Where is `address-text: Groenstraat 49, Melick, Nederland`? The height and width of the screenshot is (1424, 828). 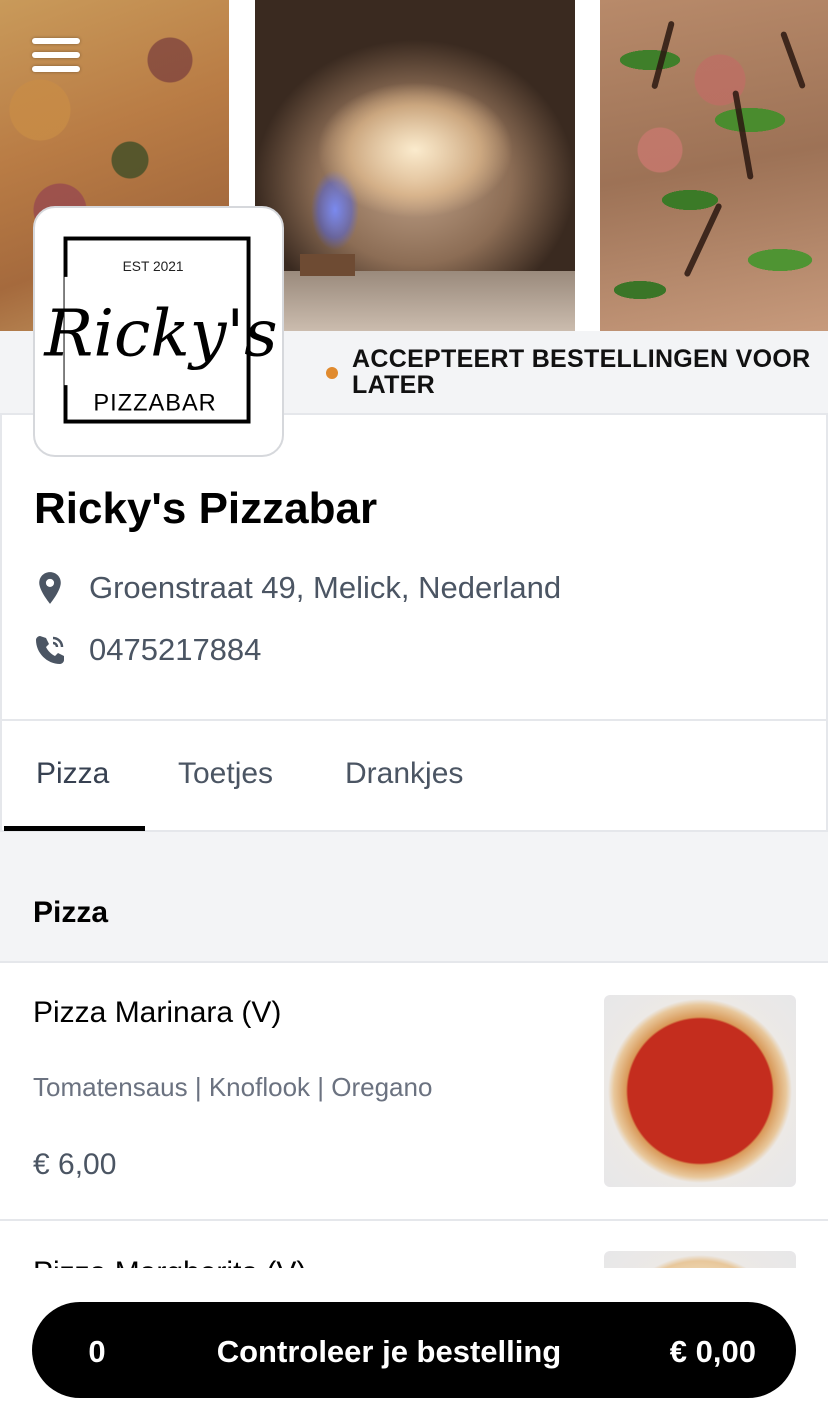
address-text: Groenstraat 49, Melick, Nederland is located at coordinates (325, 587).